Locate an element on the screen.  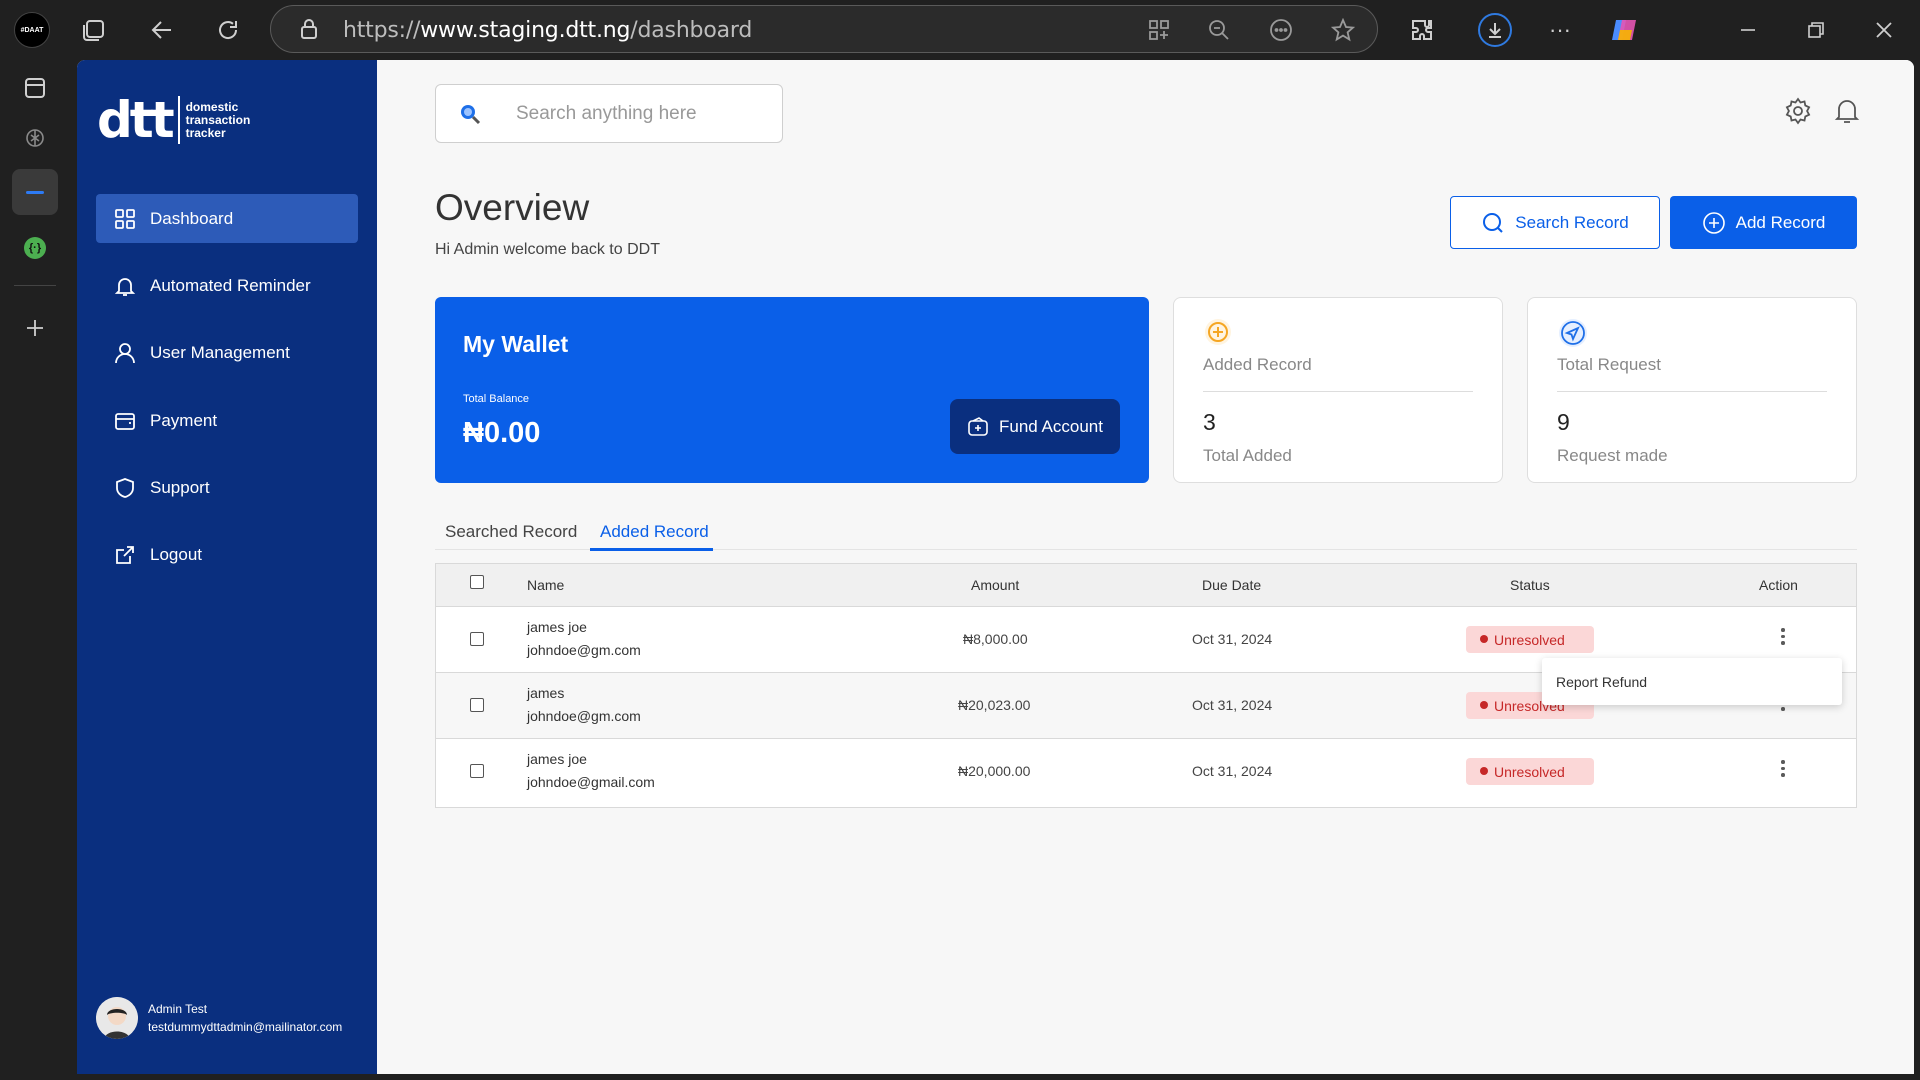
column-header-name: Name is located at coordinates (546, 585).